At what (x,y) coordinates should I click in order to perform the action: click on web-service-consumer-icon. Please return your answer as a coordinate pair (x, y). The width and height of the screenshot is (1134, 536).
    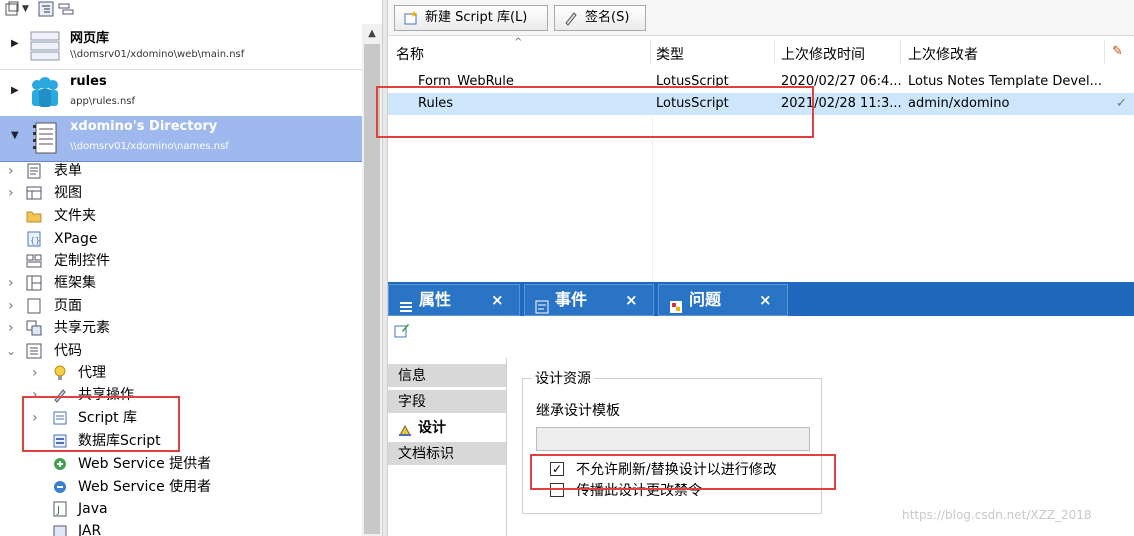
    Looking at the image, I should click on (60, 487).